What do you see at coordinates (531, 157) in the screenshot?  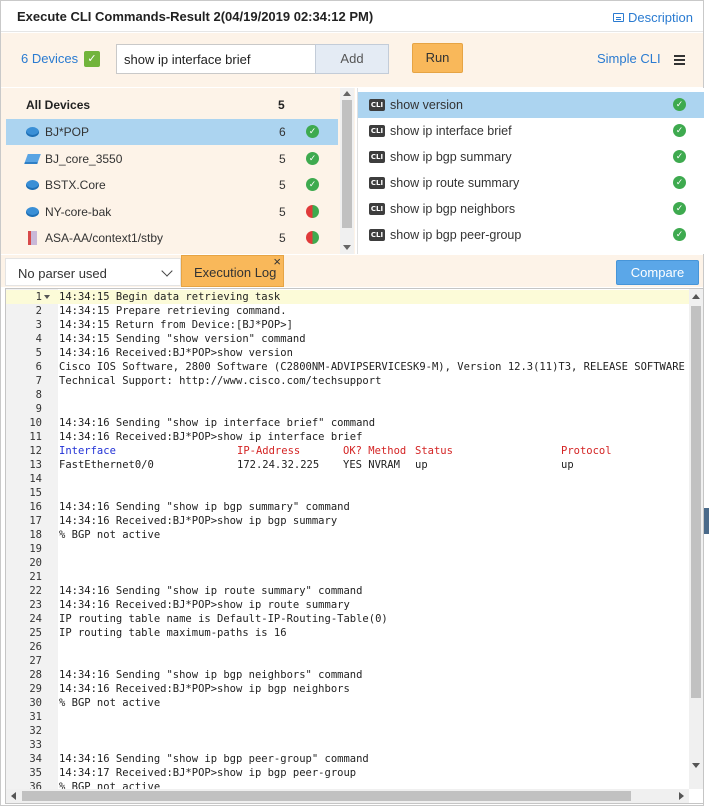 I see `command-row: CLI show ip bgp summary ✓` at bounding box center [531, 157].